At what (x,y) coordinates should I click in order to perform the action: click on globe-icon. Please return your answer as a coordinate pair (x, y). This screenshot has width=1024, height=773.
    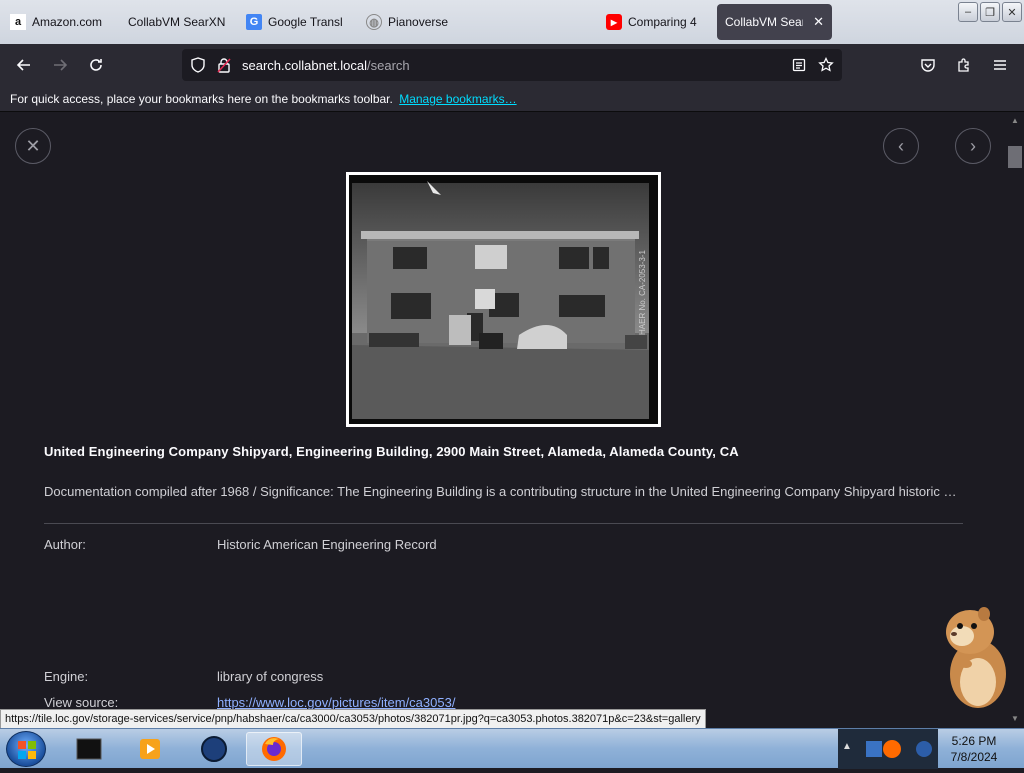
    Looking at the image, I should click on (214, 749).